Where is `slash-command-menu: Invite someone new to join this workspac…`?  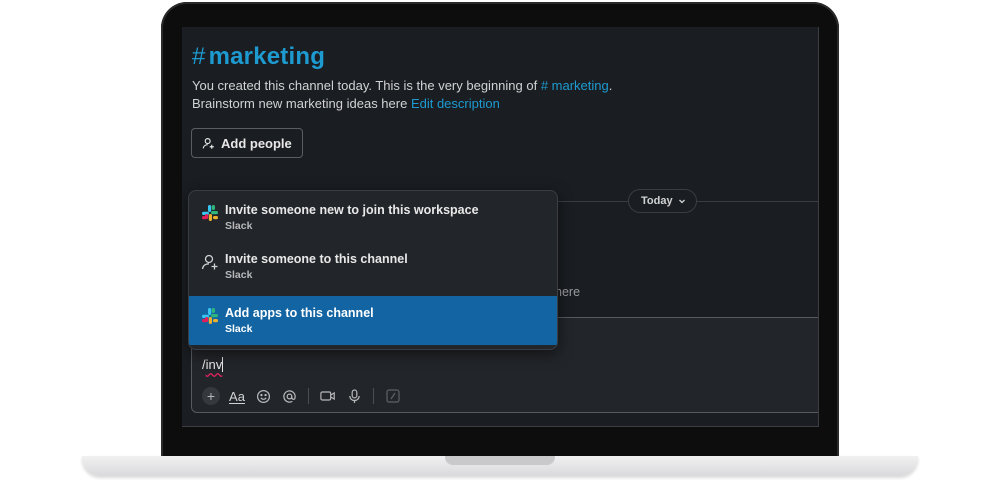 slash-command-menu: Invite someone new to join this workspac… is located at coordinates (373, 270).